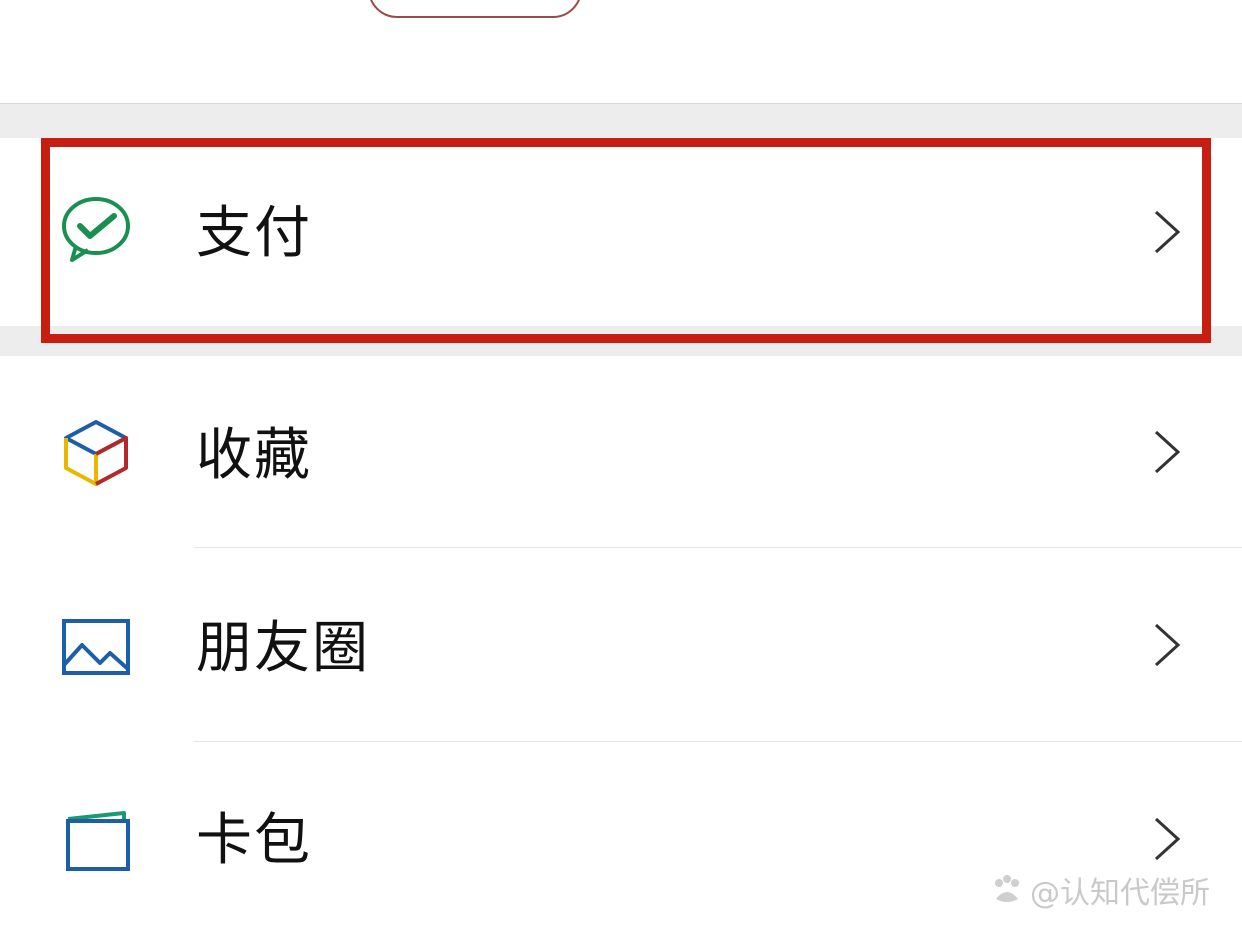 The height and width of the screenshot is (932, 1242). Describe the element at coordinates (96, 647) in the screenshot. I see `moments-picture-icon` at that location.